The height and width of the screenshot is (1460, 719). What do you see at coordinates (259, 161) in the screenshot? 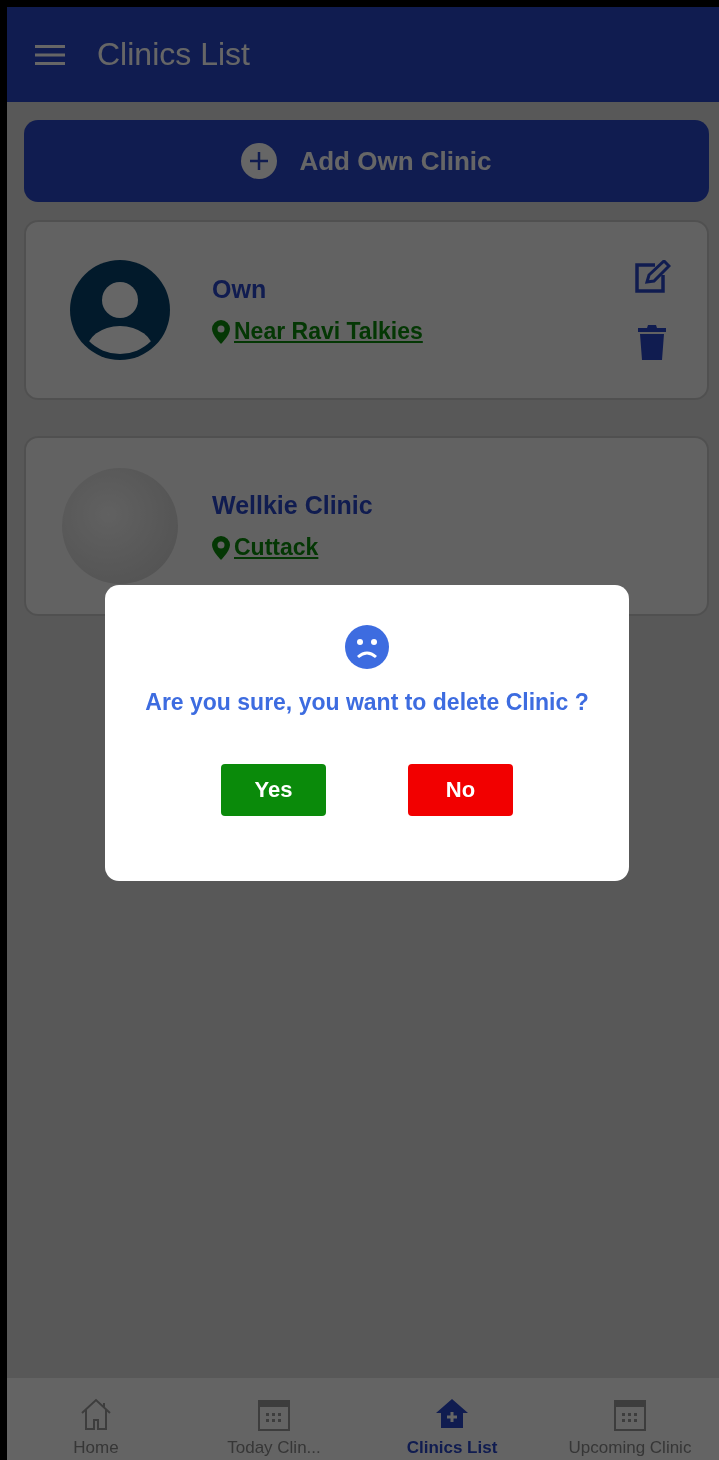
I see `plus-circle-icon` at bounding box center [259, 161].